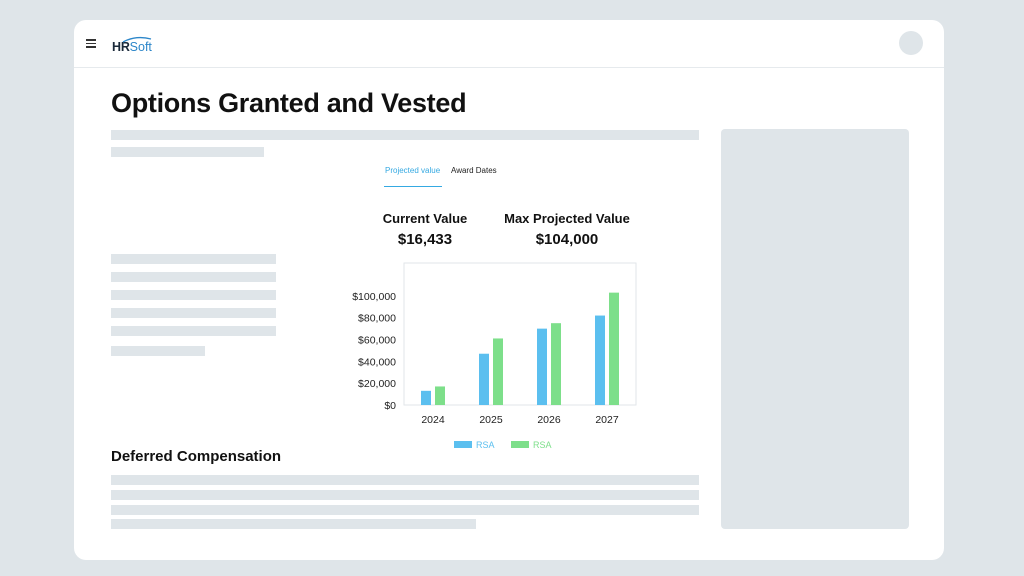 The image size is (1024, 576). What do you see at coordinates (132, 47) in the screenshot?
I see `hrsoft-logo: HRSoft` at bounding box center [132, 47].